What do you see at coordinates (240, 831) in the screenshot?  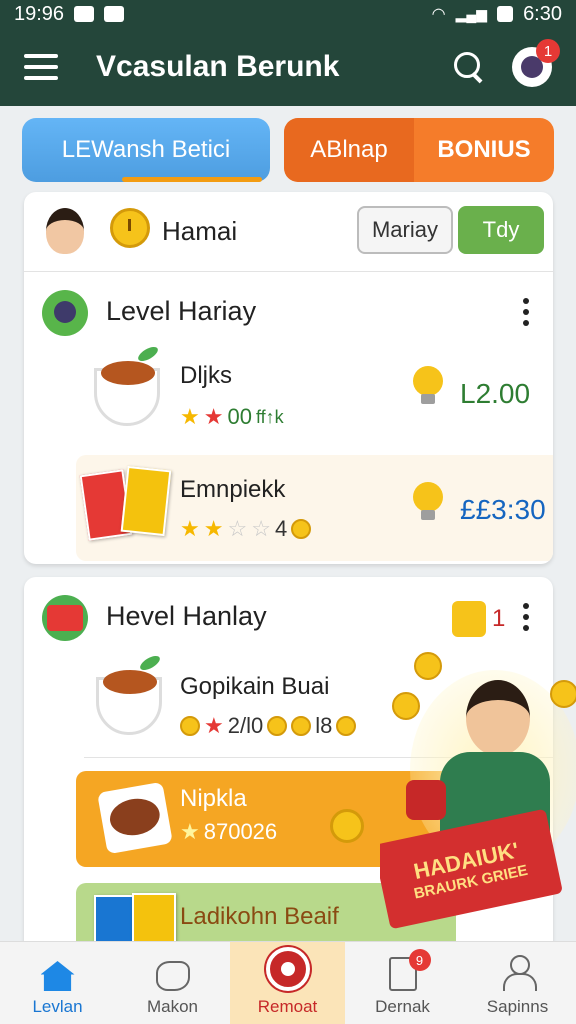 I see `item-score: 870026` at bounding box center [240, 831].